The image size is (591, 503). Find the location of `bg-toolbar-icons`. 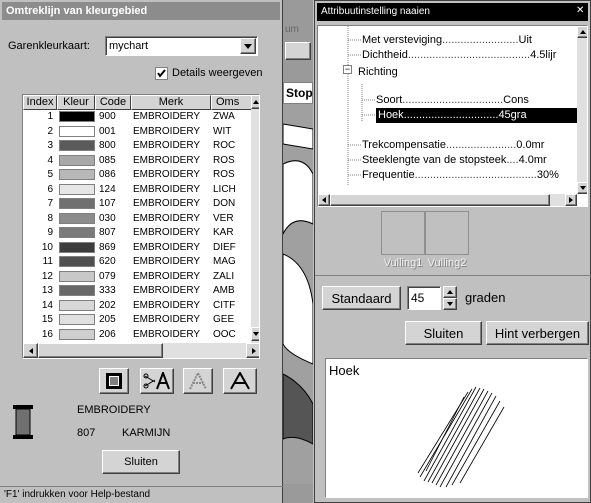

bg-toolbar-icons is located at coordinates (298, 51).